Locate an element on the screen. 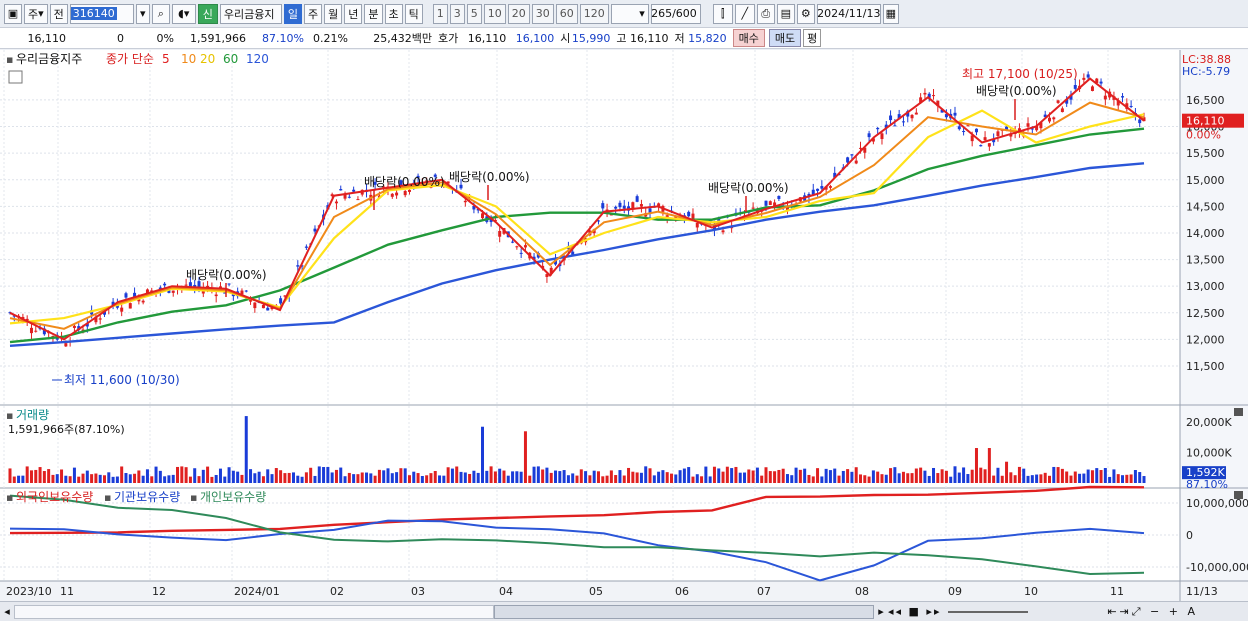 This screenshot has height=621, width=1248. save-icon: ▤ is located at coordinates (785, 13).